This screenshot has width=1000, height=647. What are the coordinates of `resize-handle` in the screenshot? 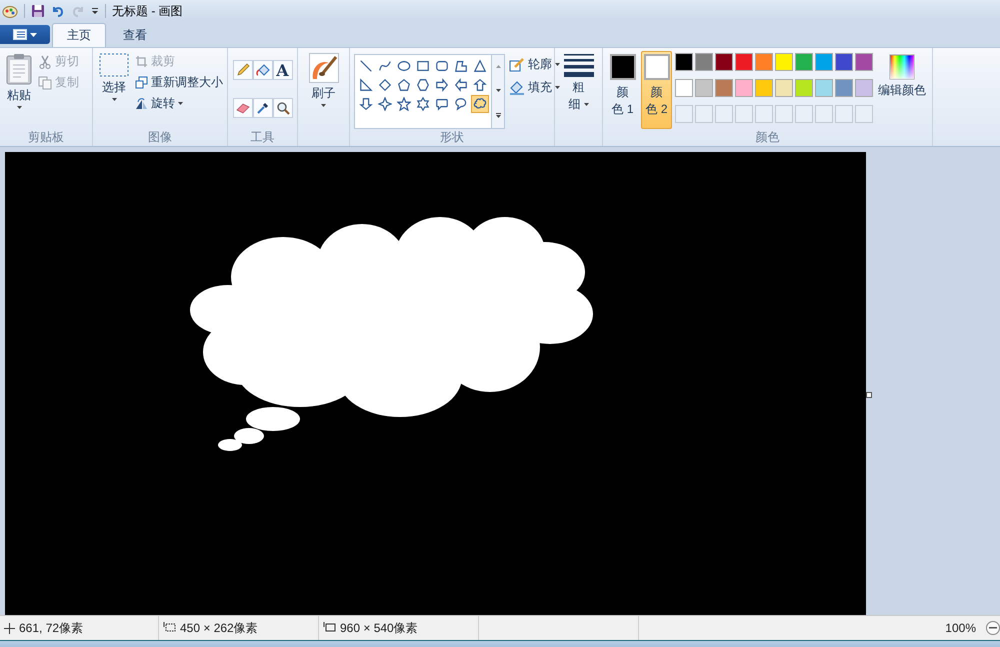 It's located at (869, 395).